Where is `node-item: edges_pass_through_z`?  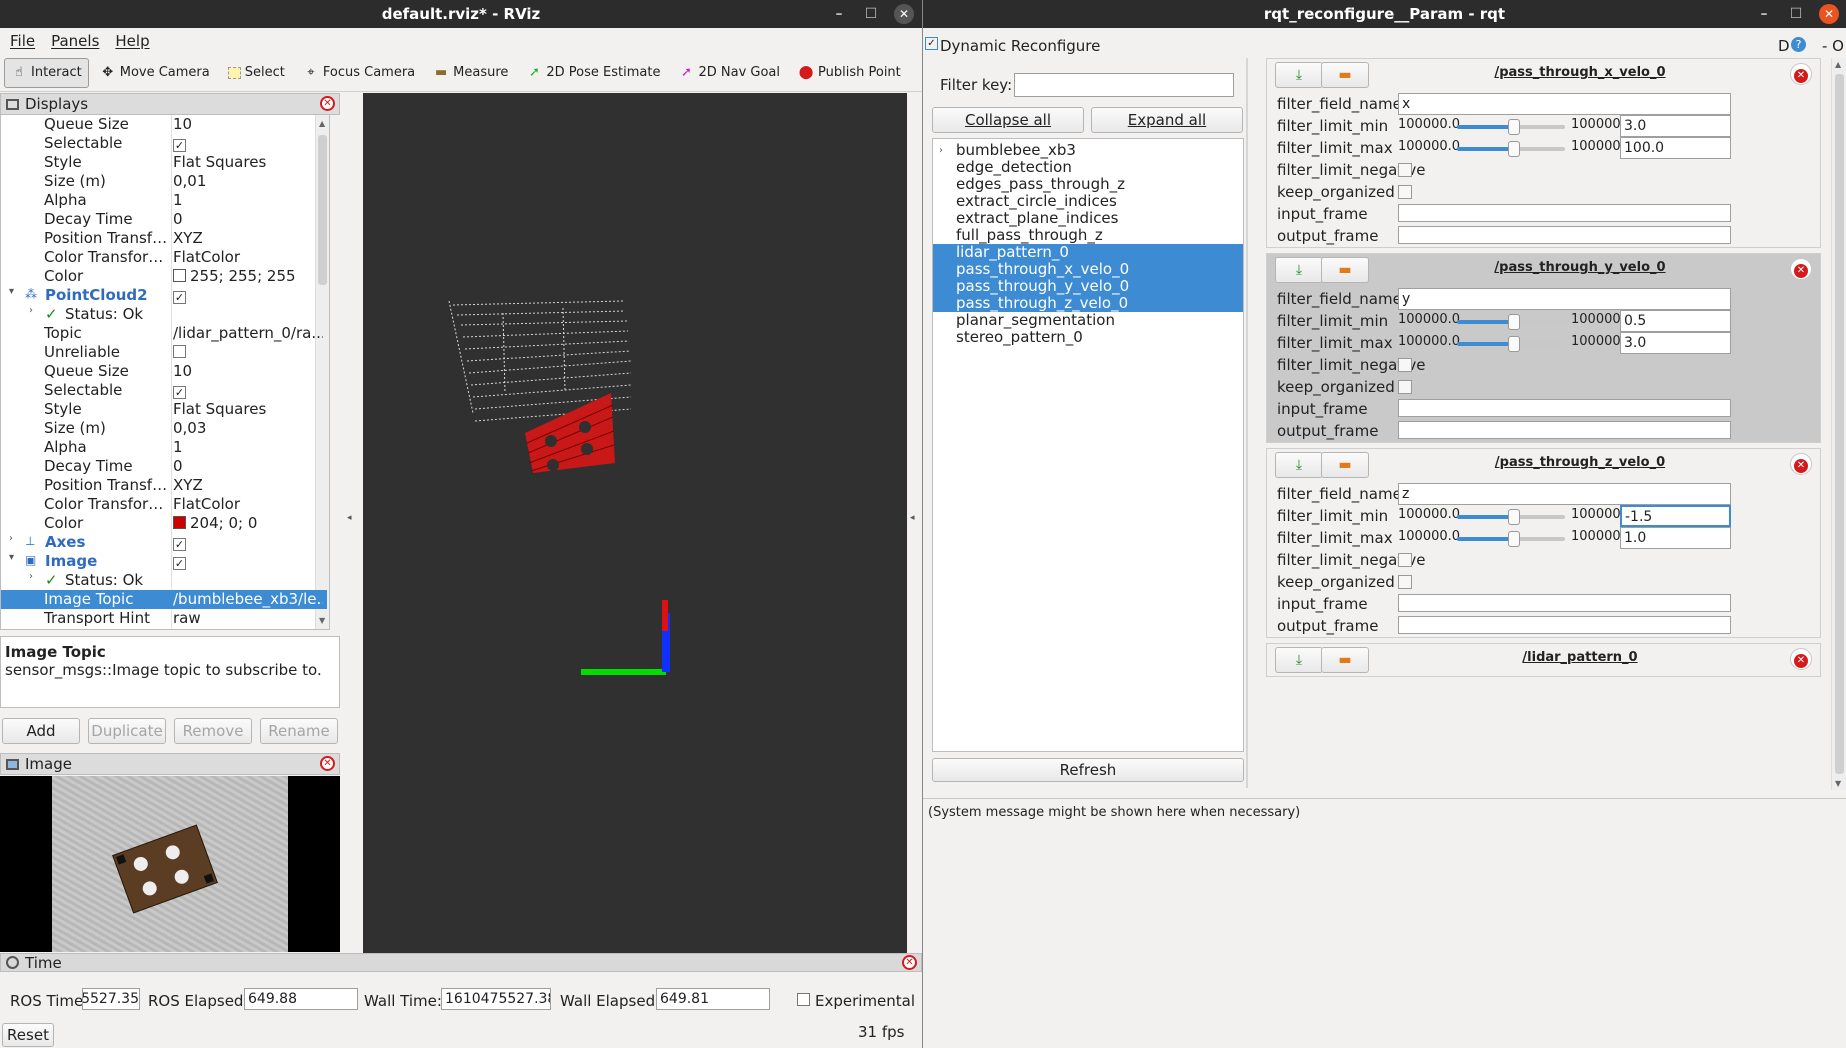 node-item: edges_pass_through_z is located at coordinates (1088, 184).